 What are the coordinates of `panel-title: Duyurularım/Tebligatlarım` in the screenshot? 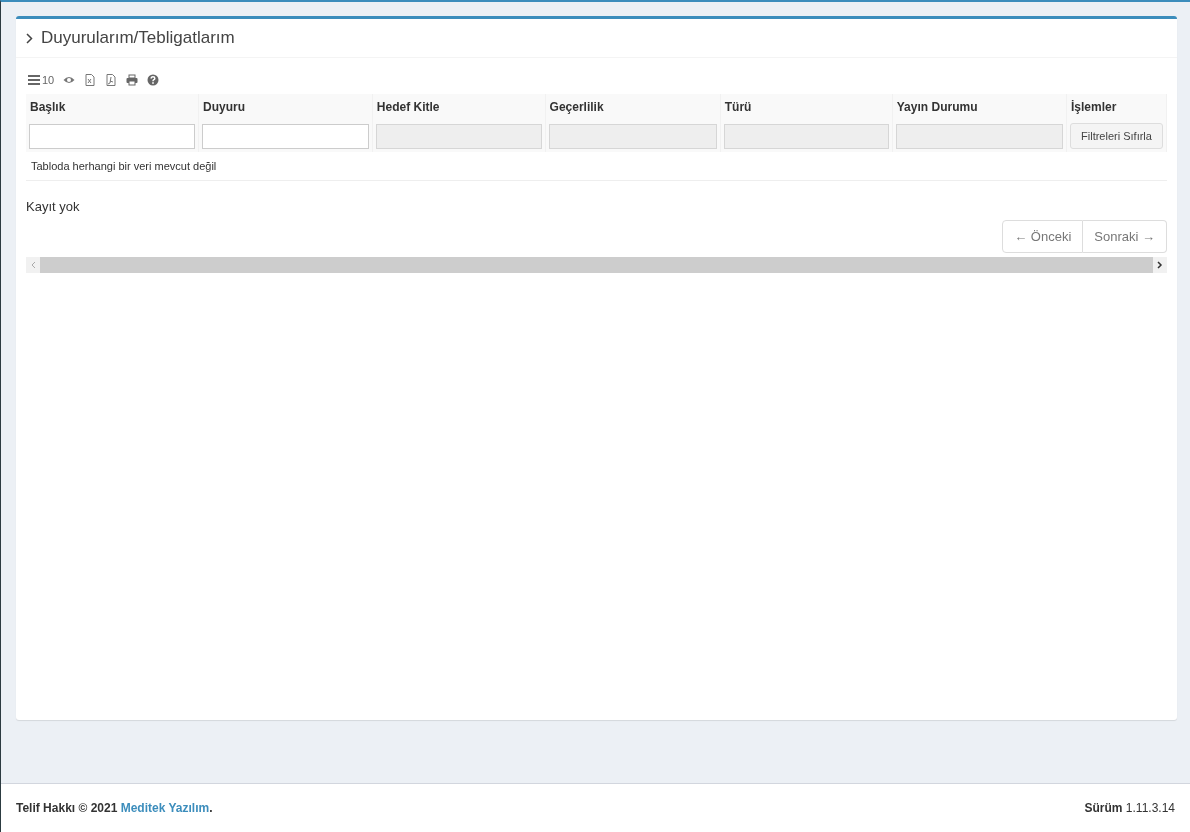 It's located at (138, 38).